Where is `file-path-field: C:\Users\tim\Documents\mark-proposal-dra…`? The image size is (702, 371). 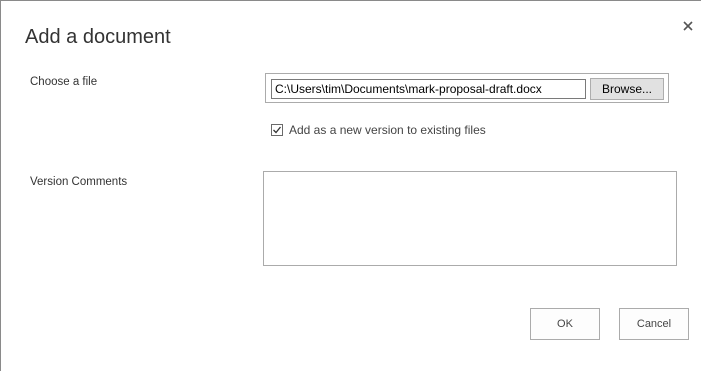 file-path-field: C:\Users\tim\Documents\mark-proposal-dra… is located at coordinates (428, 89).